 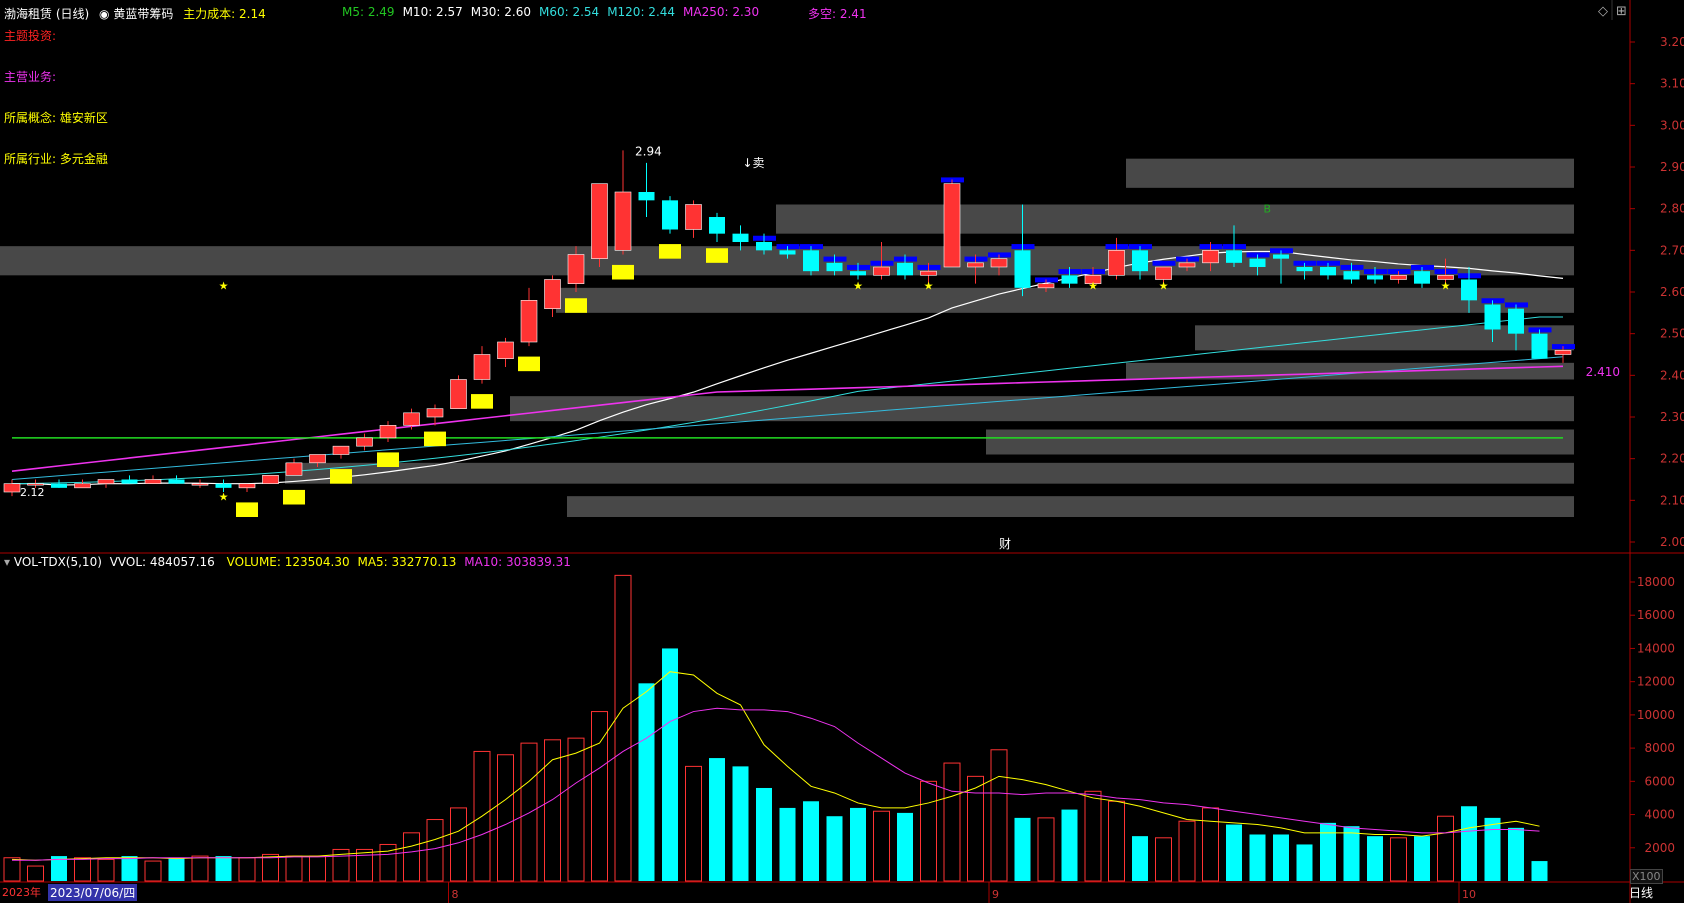 What do you see at coordinates (754, 163) in the screenshot?
I see `sell-signal-label: ↓卖` at bounding box center [754, 163].